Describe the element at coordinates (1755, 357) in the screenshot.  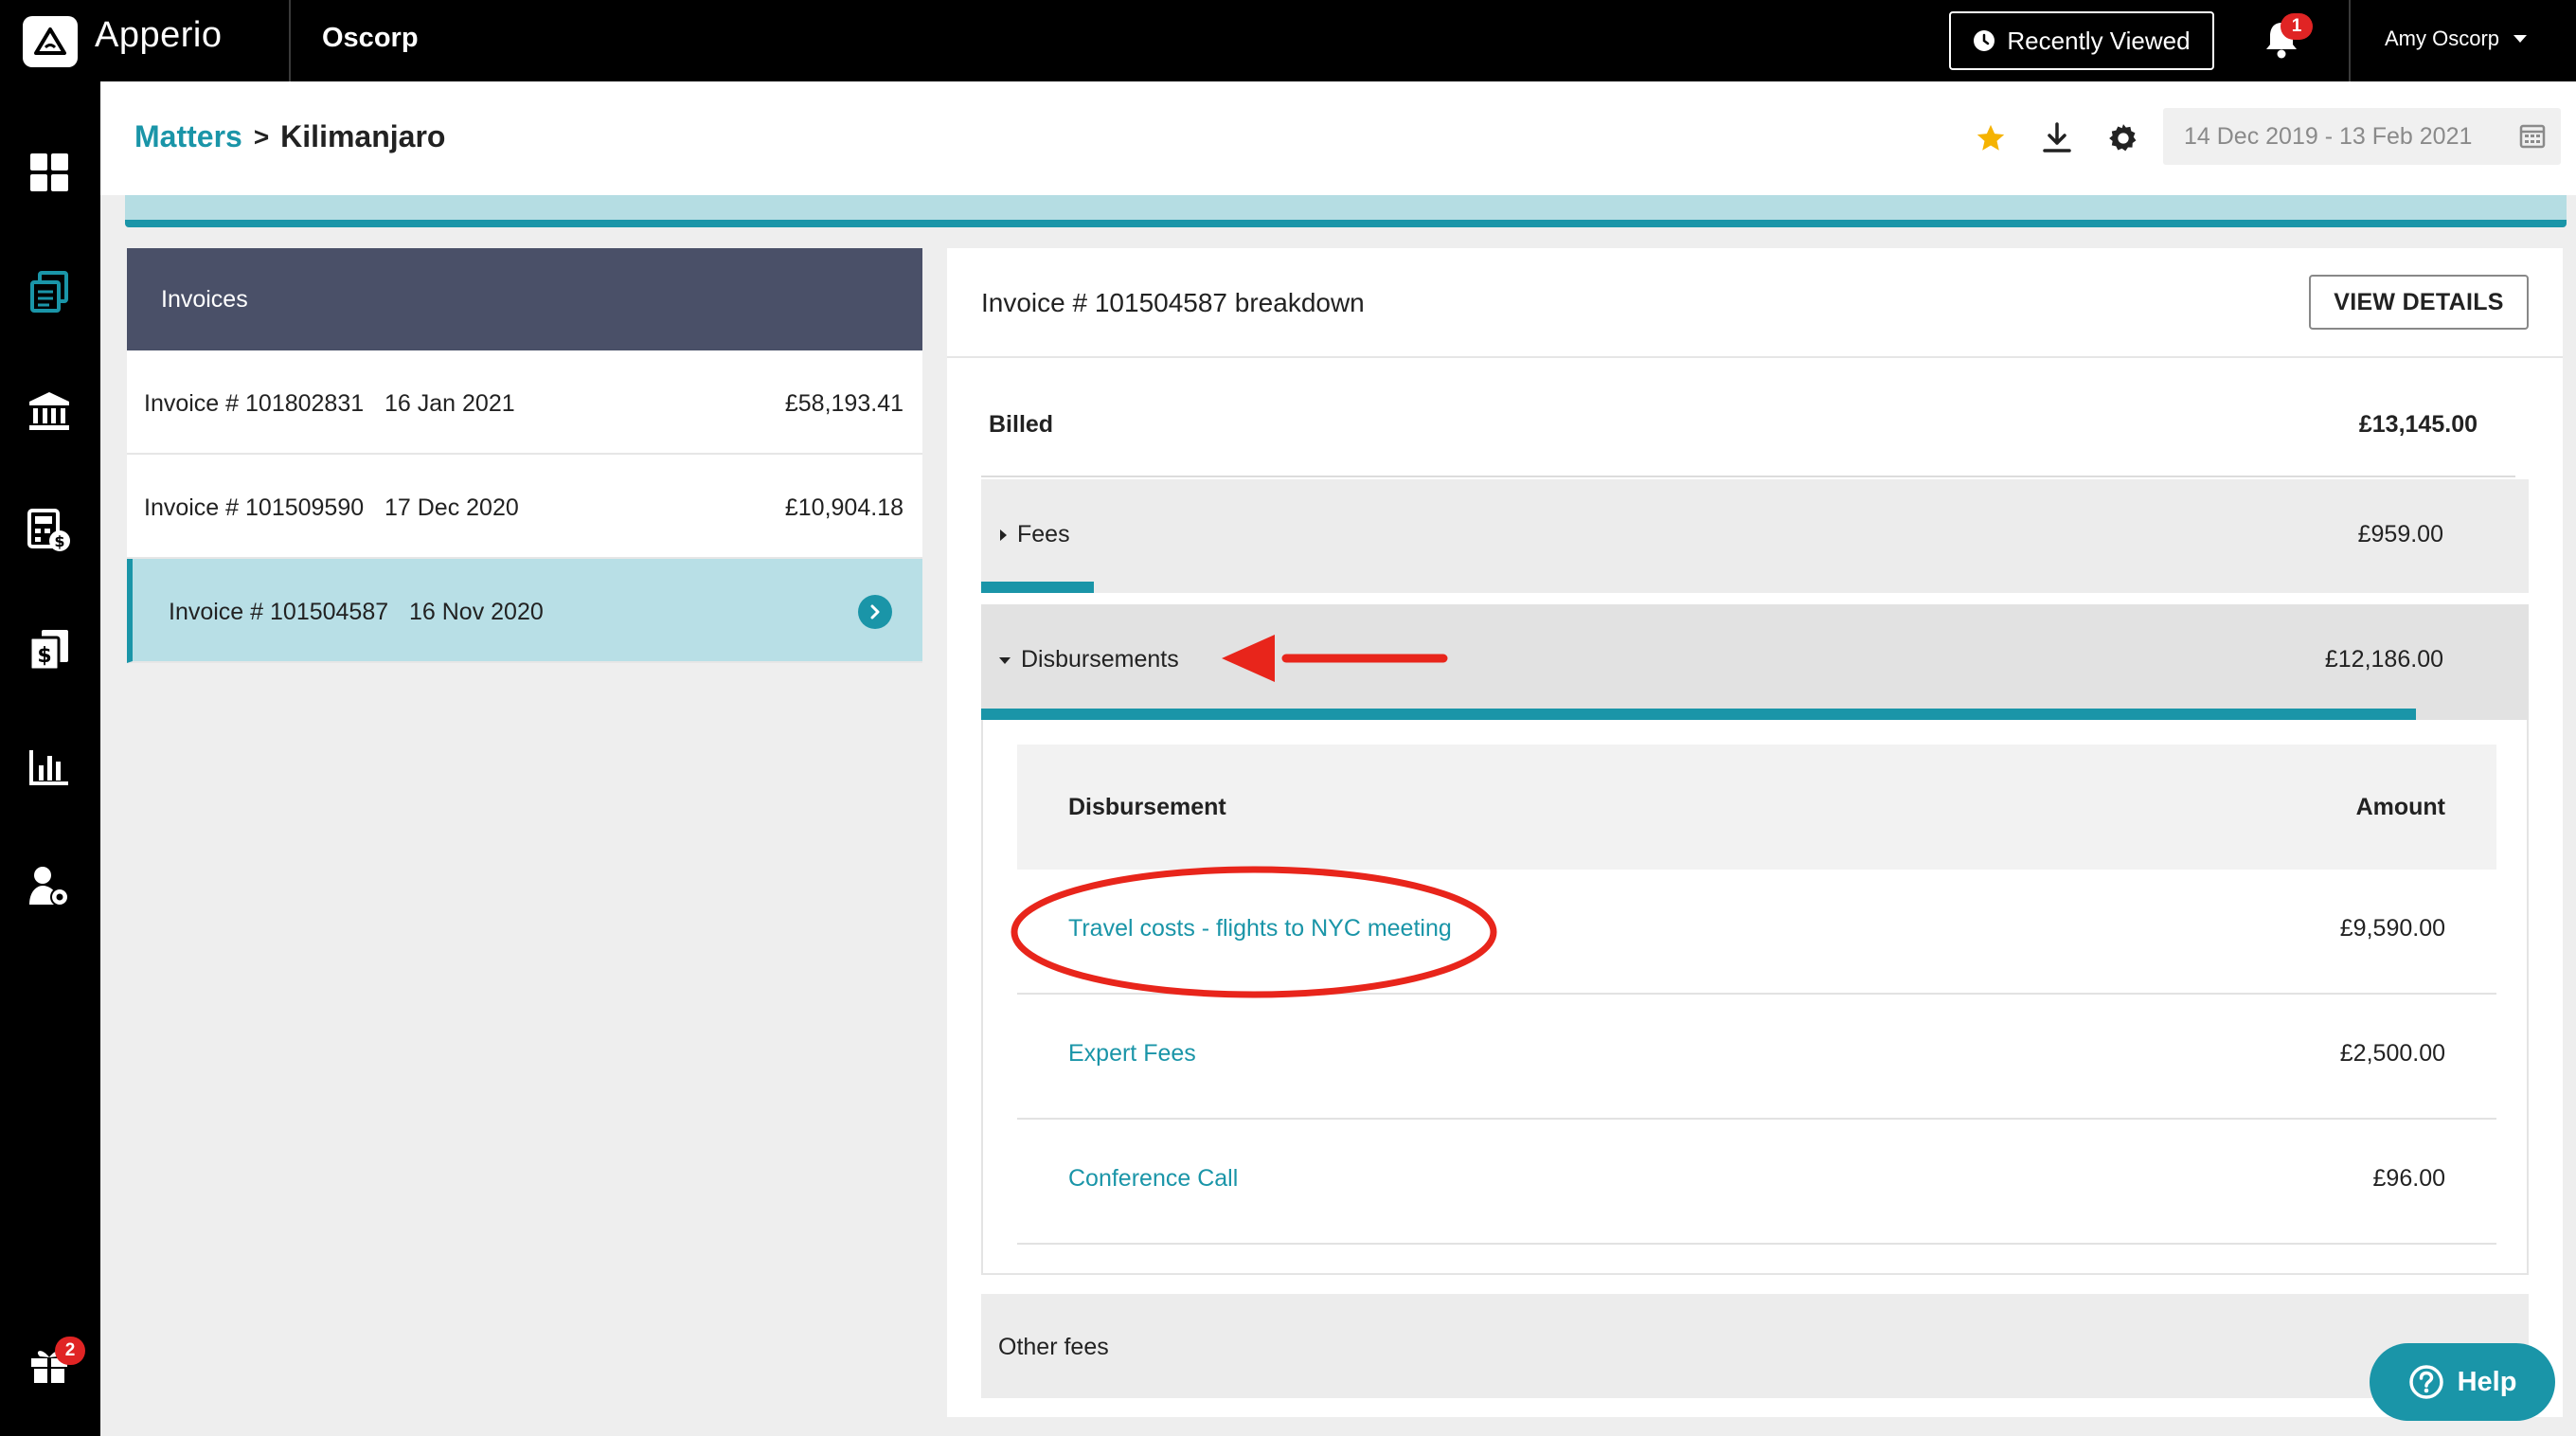
I see `divider` at that location.